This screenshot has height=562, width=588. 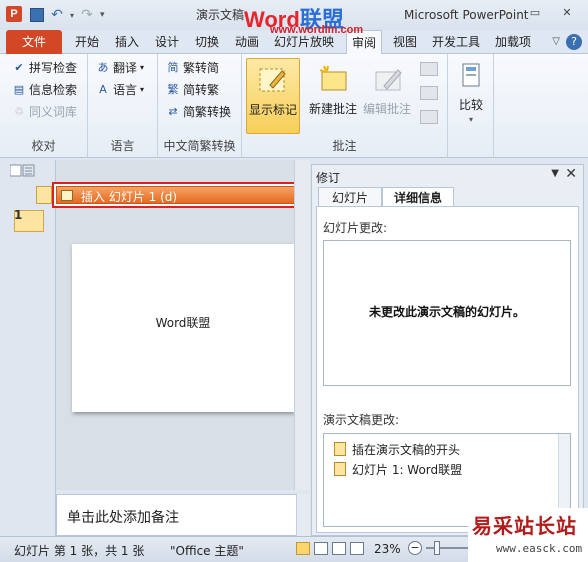 I want to click on new-comment-button: 新建批注, so click(x=333, y=87).